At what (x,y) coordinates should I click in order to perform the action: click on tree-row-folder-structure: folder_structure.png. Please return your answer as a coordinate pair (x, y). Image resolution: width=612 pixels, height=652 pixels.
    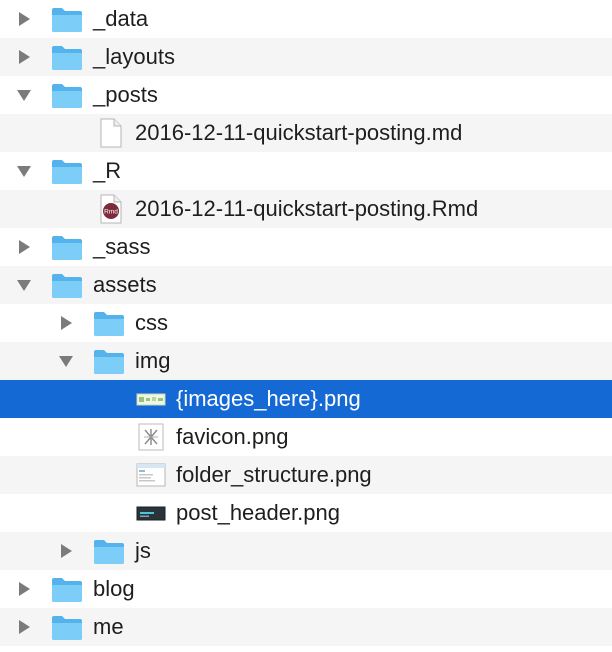
    Looking at the image, I should click on (306, 475).